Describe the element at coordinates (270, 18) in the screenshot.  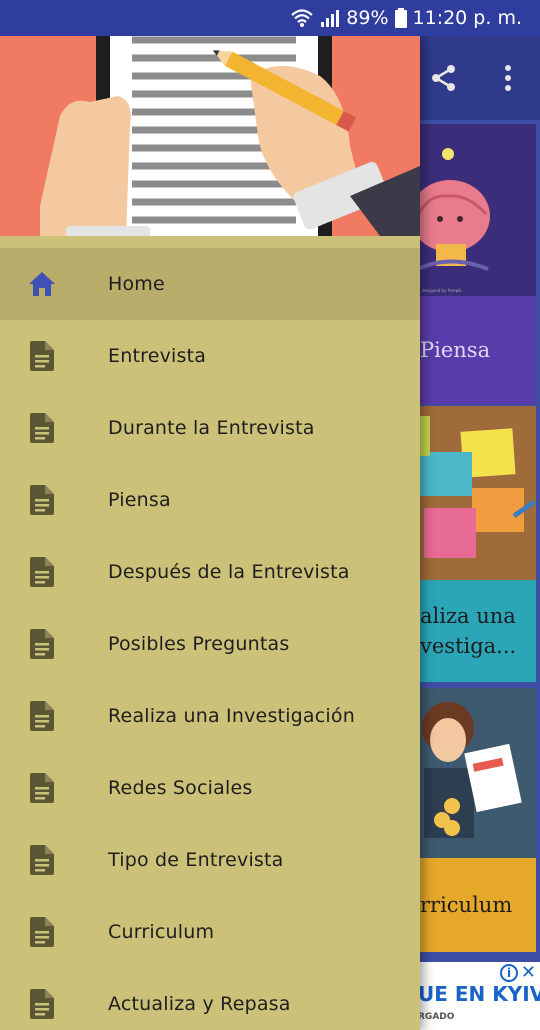
I see `status-bar: 89% 11:20 p. m.` at that location.